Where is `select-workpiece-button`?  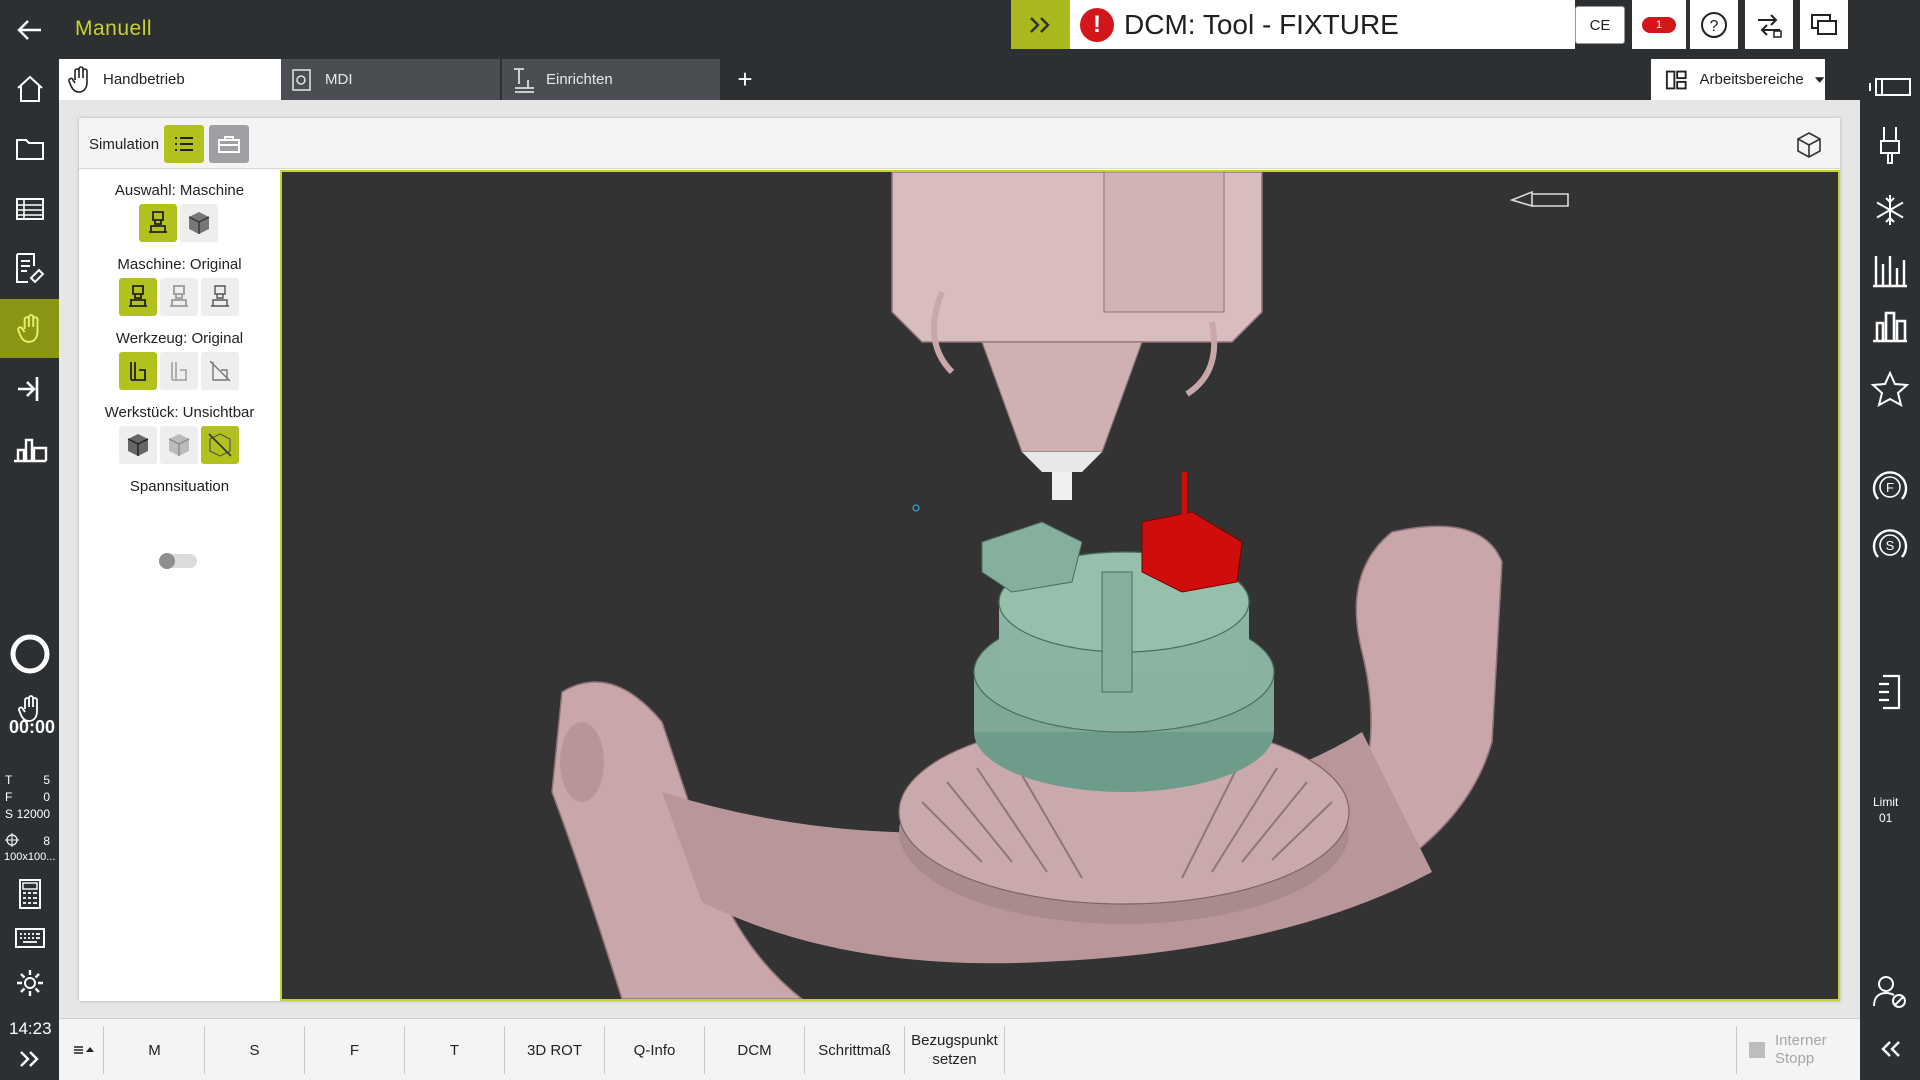
select-workpiece-button is located at coordinates (199, 223).